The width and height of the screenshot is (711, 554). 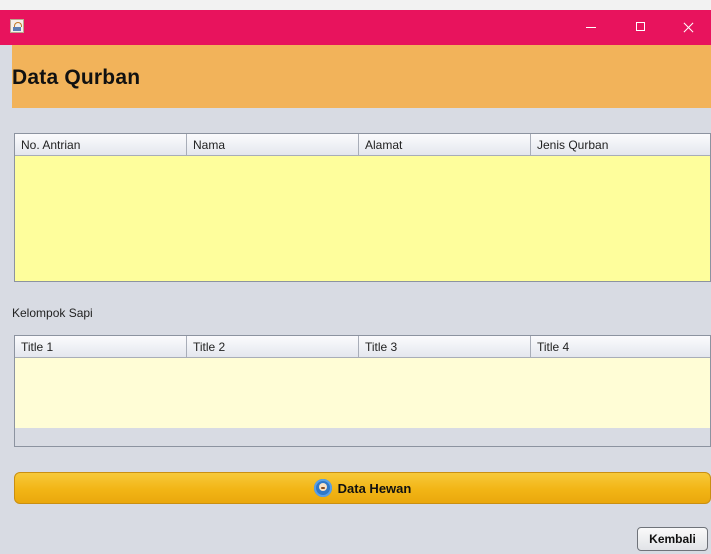 I want to click on data-hewan-button: Data Hewan, so click(x=362, y=488).